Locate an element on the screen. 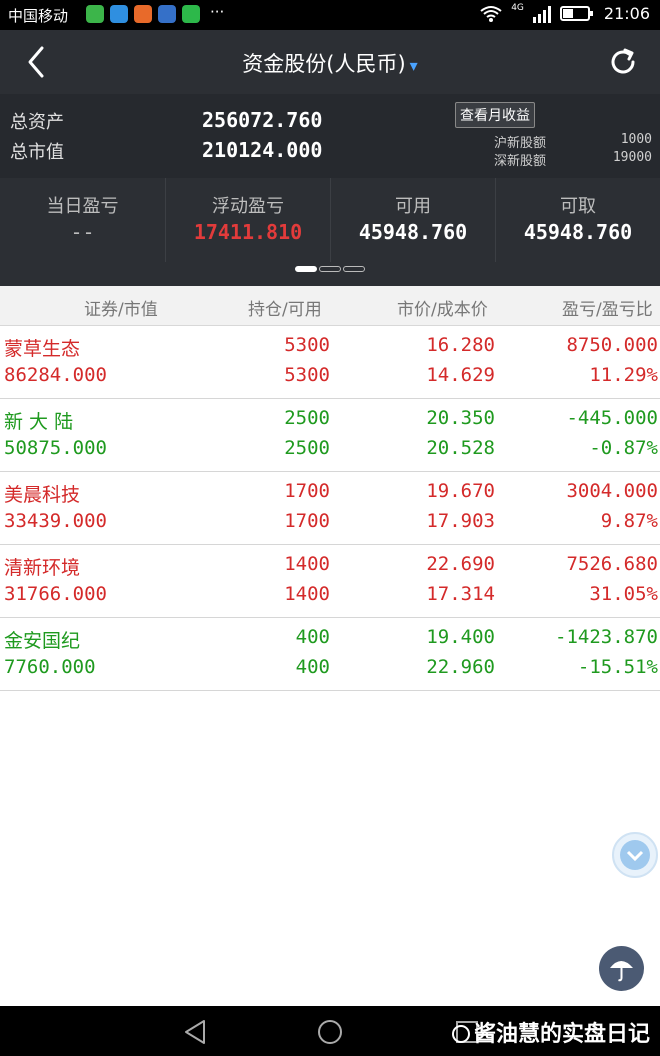 This screenshot has height=1056, width=660. stat-daily-pl: 当日盈亏 -- is located at coordinates (82, 220).